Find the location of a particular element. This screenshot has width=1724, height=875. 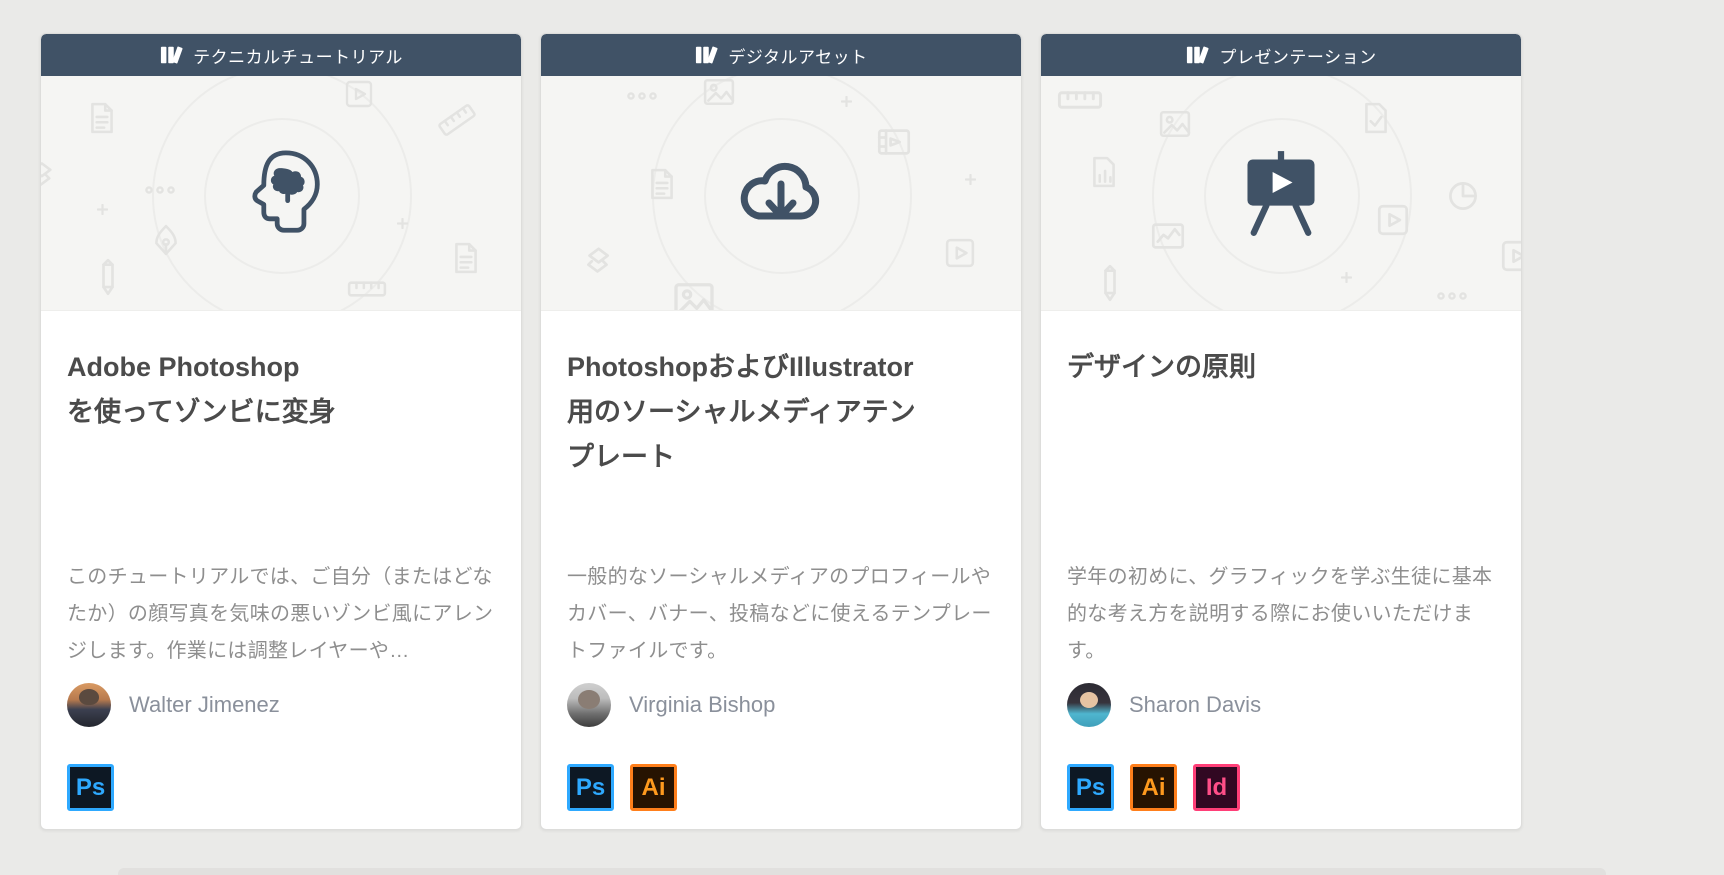

author-row: Sharon Davis is located at coordinates (1281, 705).